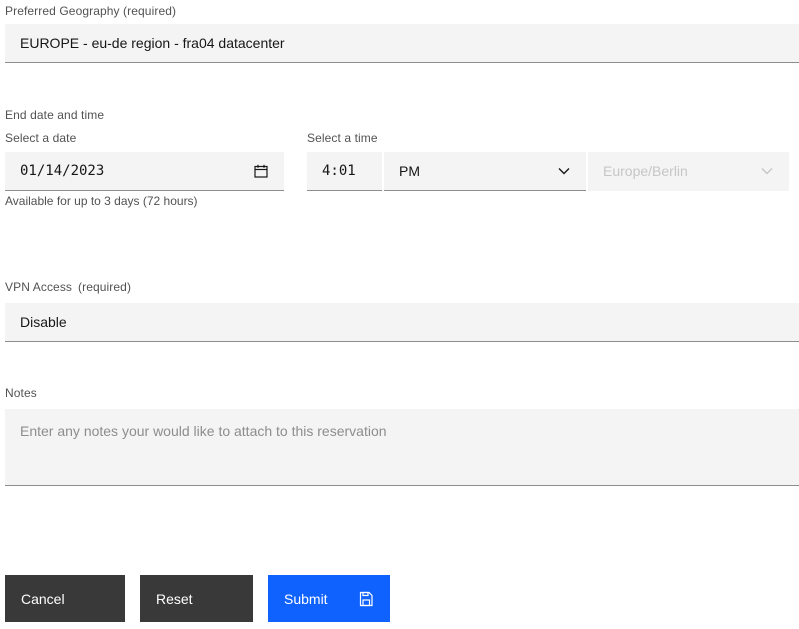 The width and height of the screenshot is (799, 629). What do you see at coordinates (105, 287) in the screenshot?
I see `vpn-required-text: (required)` at bounding box center [105, 287].